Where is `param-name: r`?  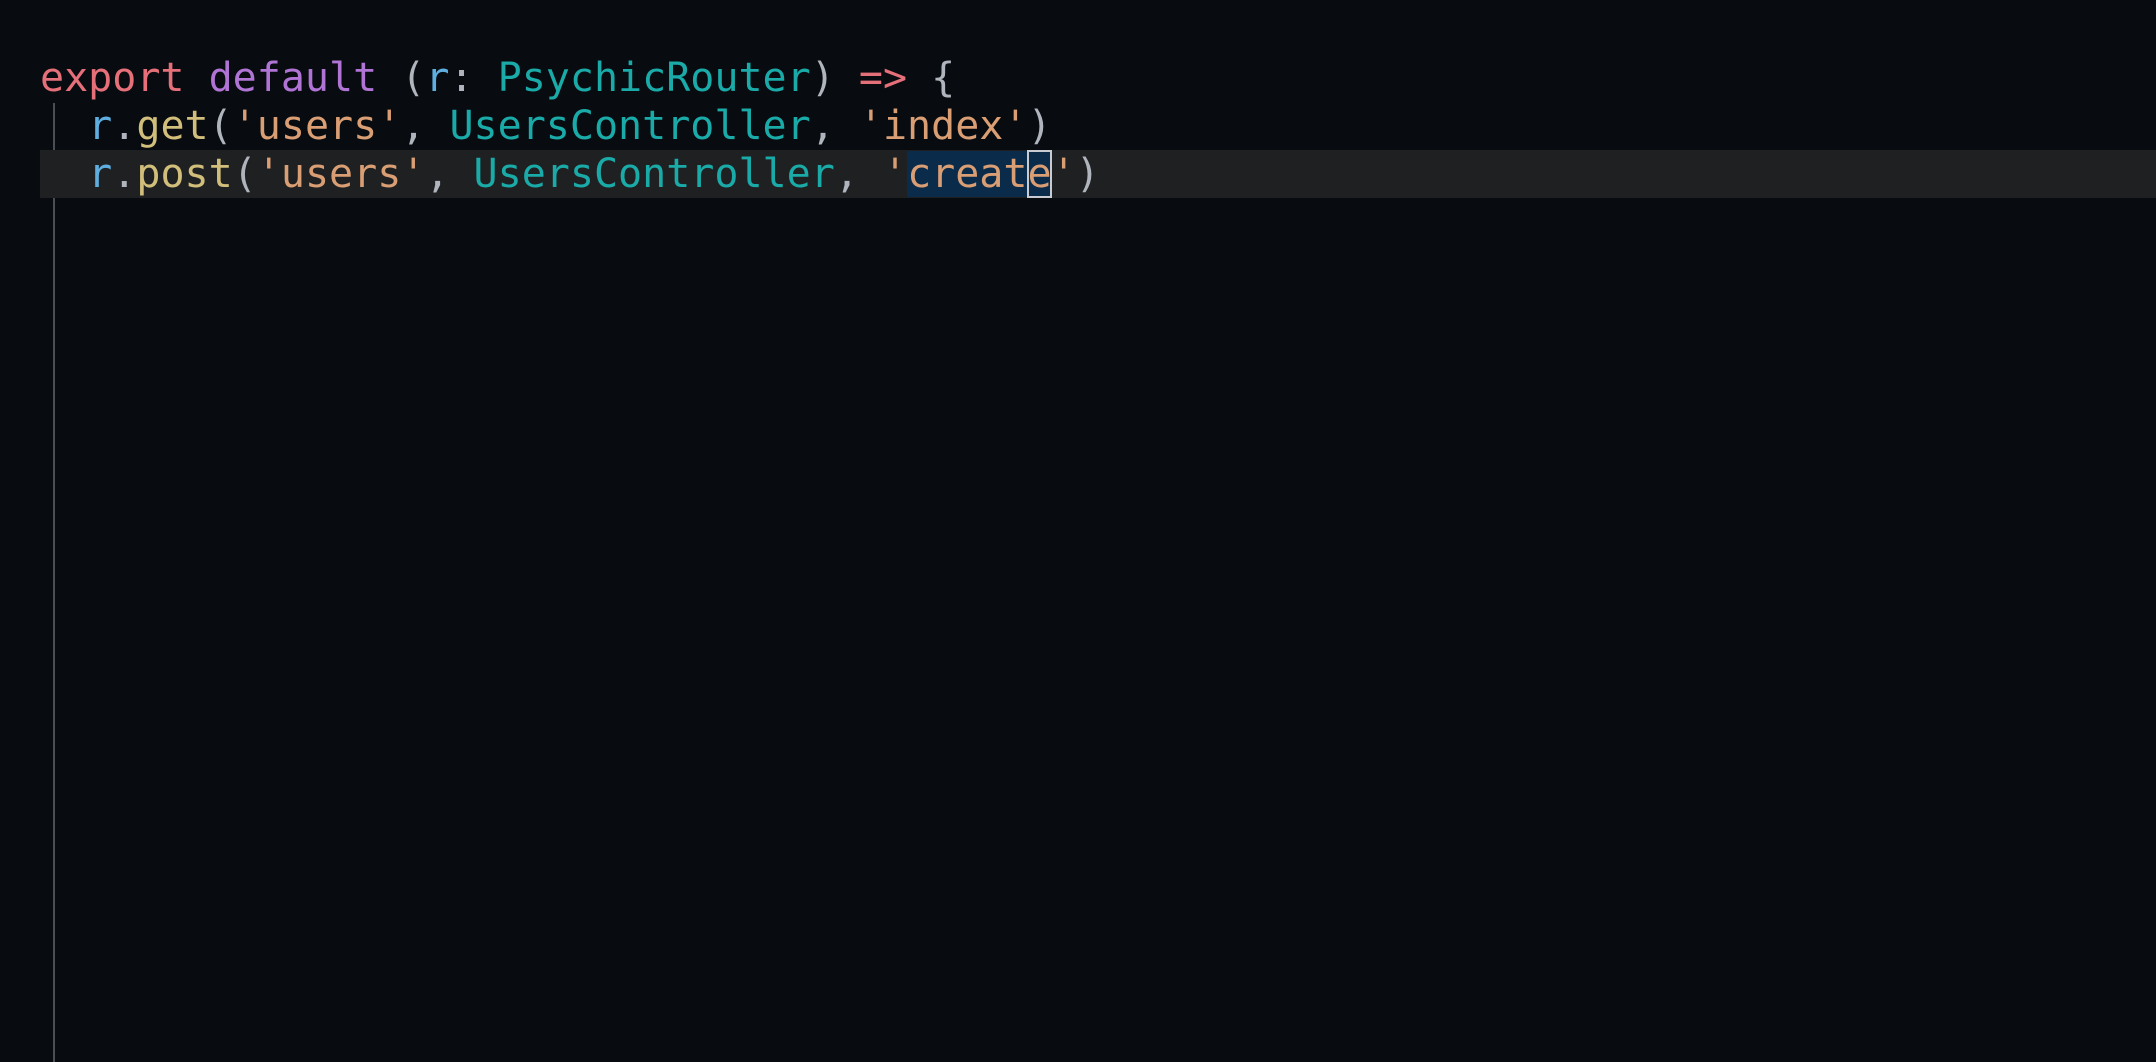
param-name: r is located at coordinates (437, 78).